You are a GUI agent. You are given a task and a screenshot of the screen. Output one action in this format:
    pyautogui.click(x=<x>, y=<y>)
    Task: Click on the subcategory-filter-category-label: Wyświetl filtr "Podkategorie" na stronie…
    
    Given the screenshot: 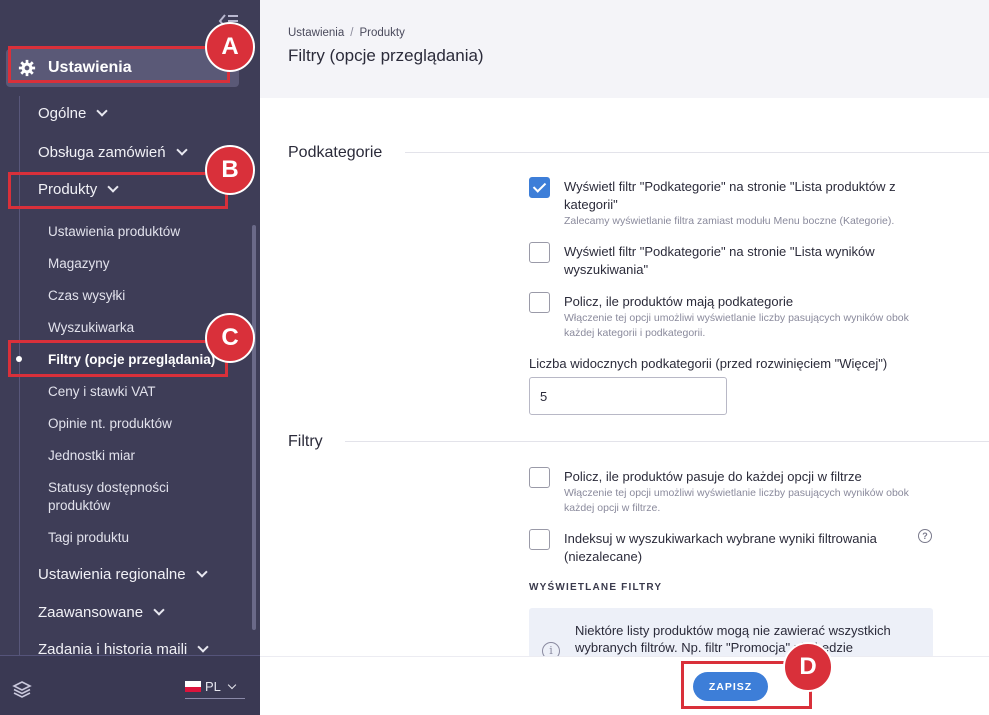 What is the action you would take?
    pyautogui.click(x=730, y=195)
    